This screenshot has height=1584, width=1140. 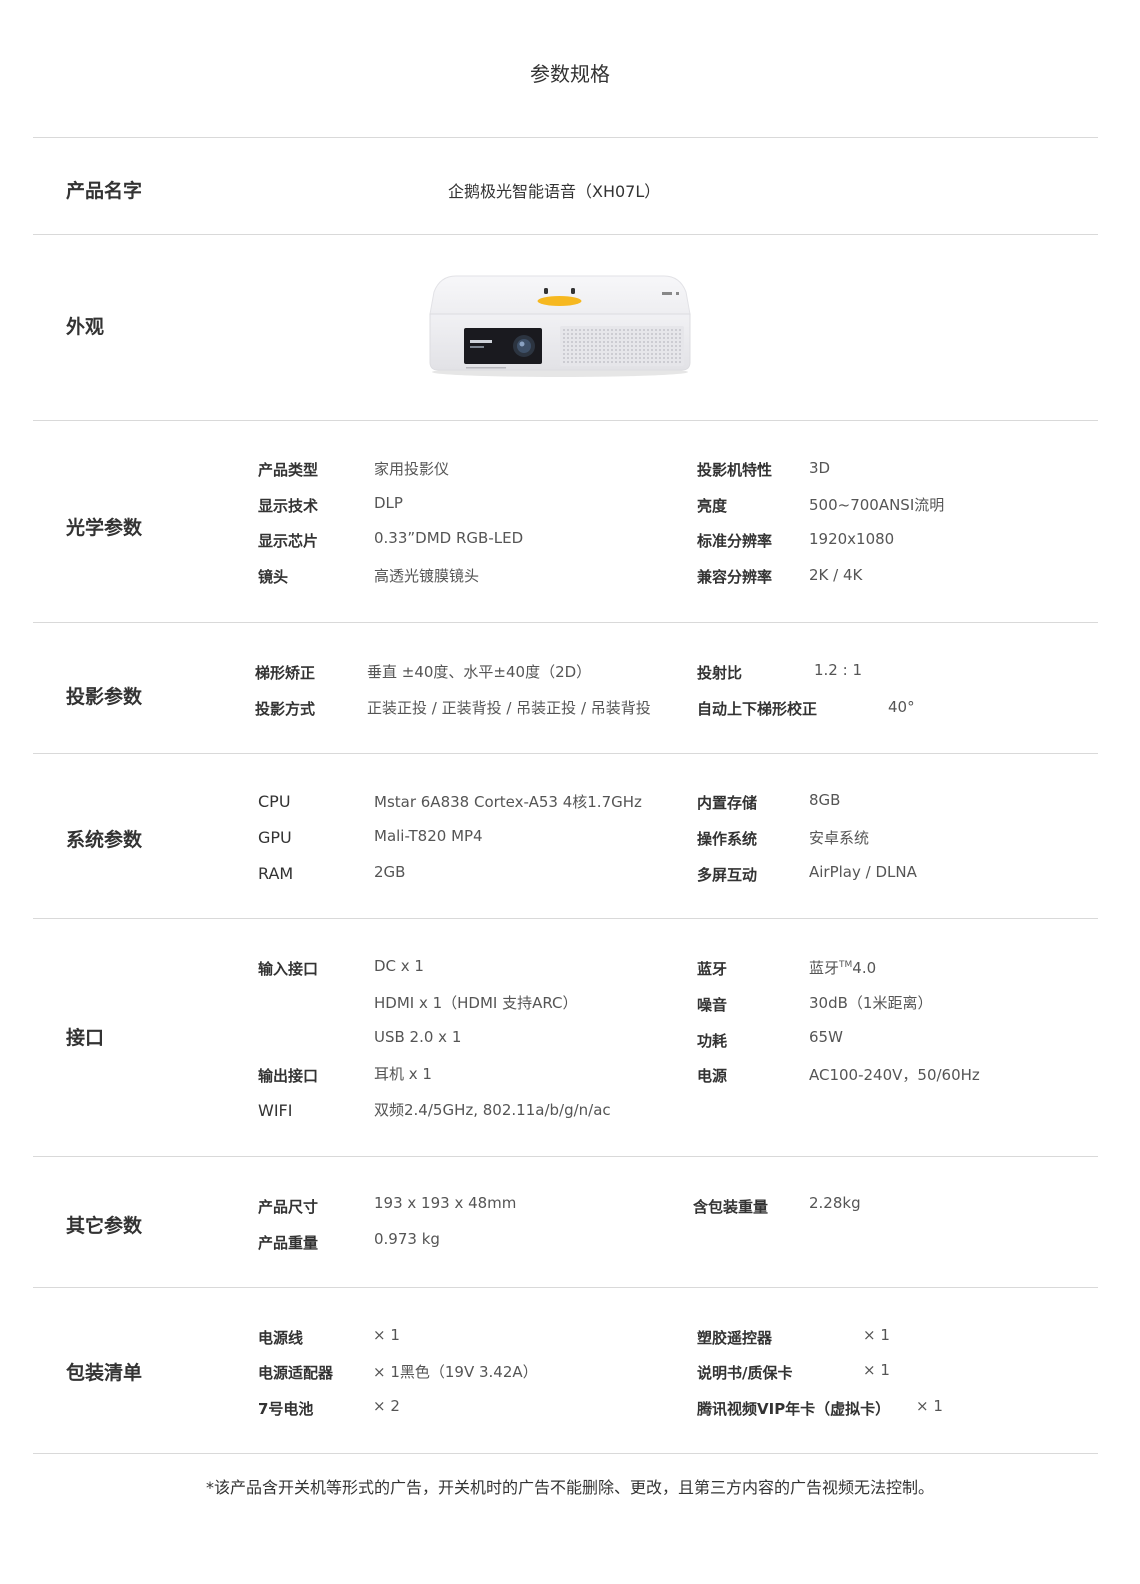 What do you see at coordinates (285, 673) in the screenshot?
I see `spec-label: 梯形矫正` at bounding box center [285, 673].